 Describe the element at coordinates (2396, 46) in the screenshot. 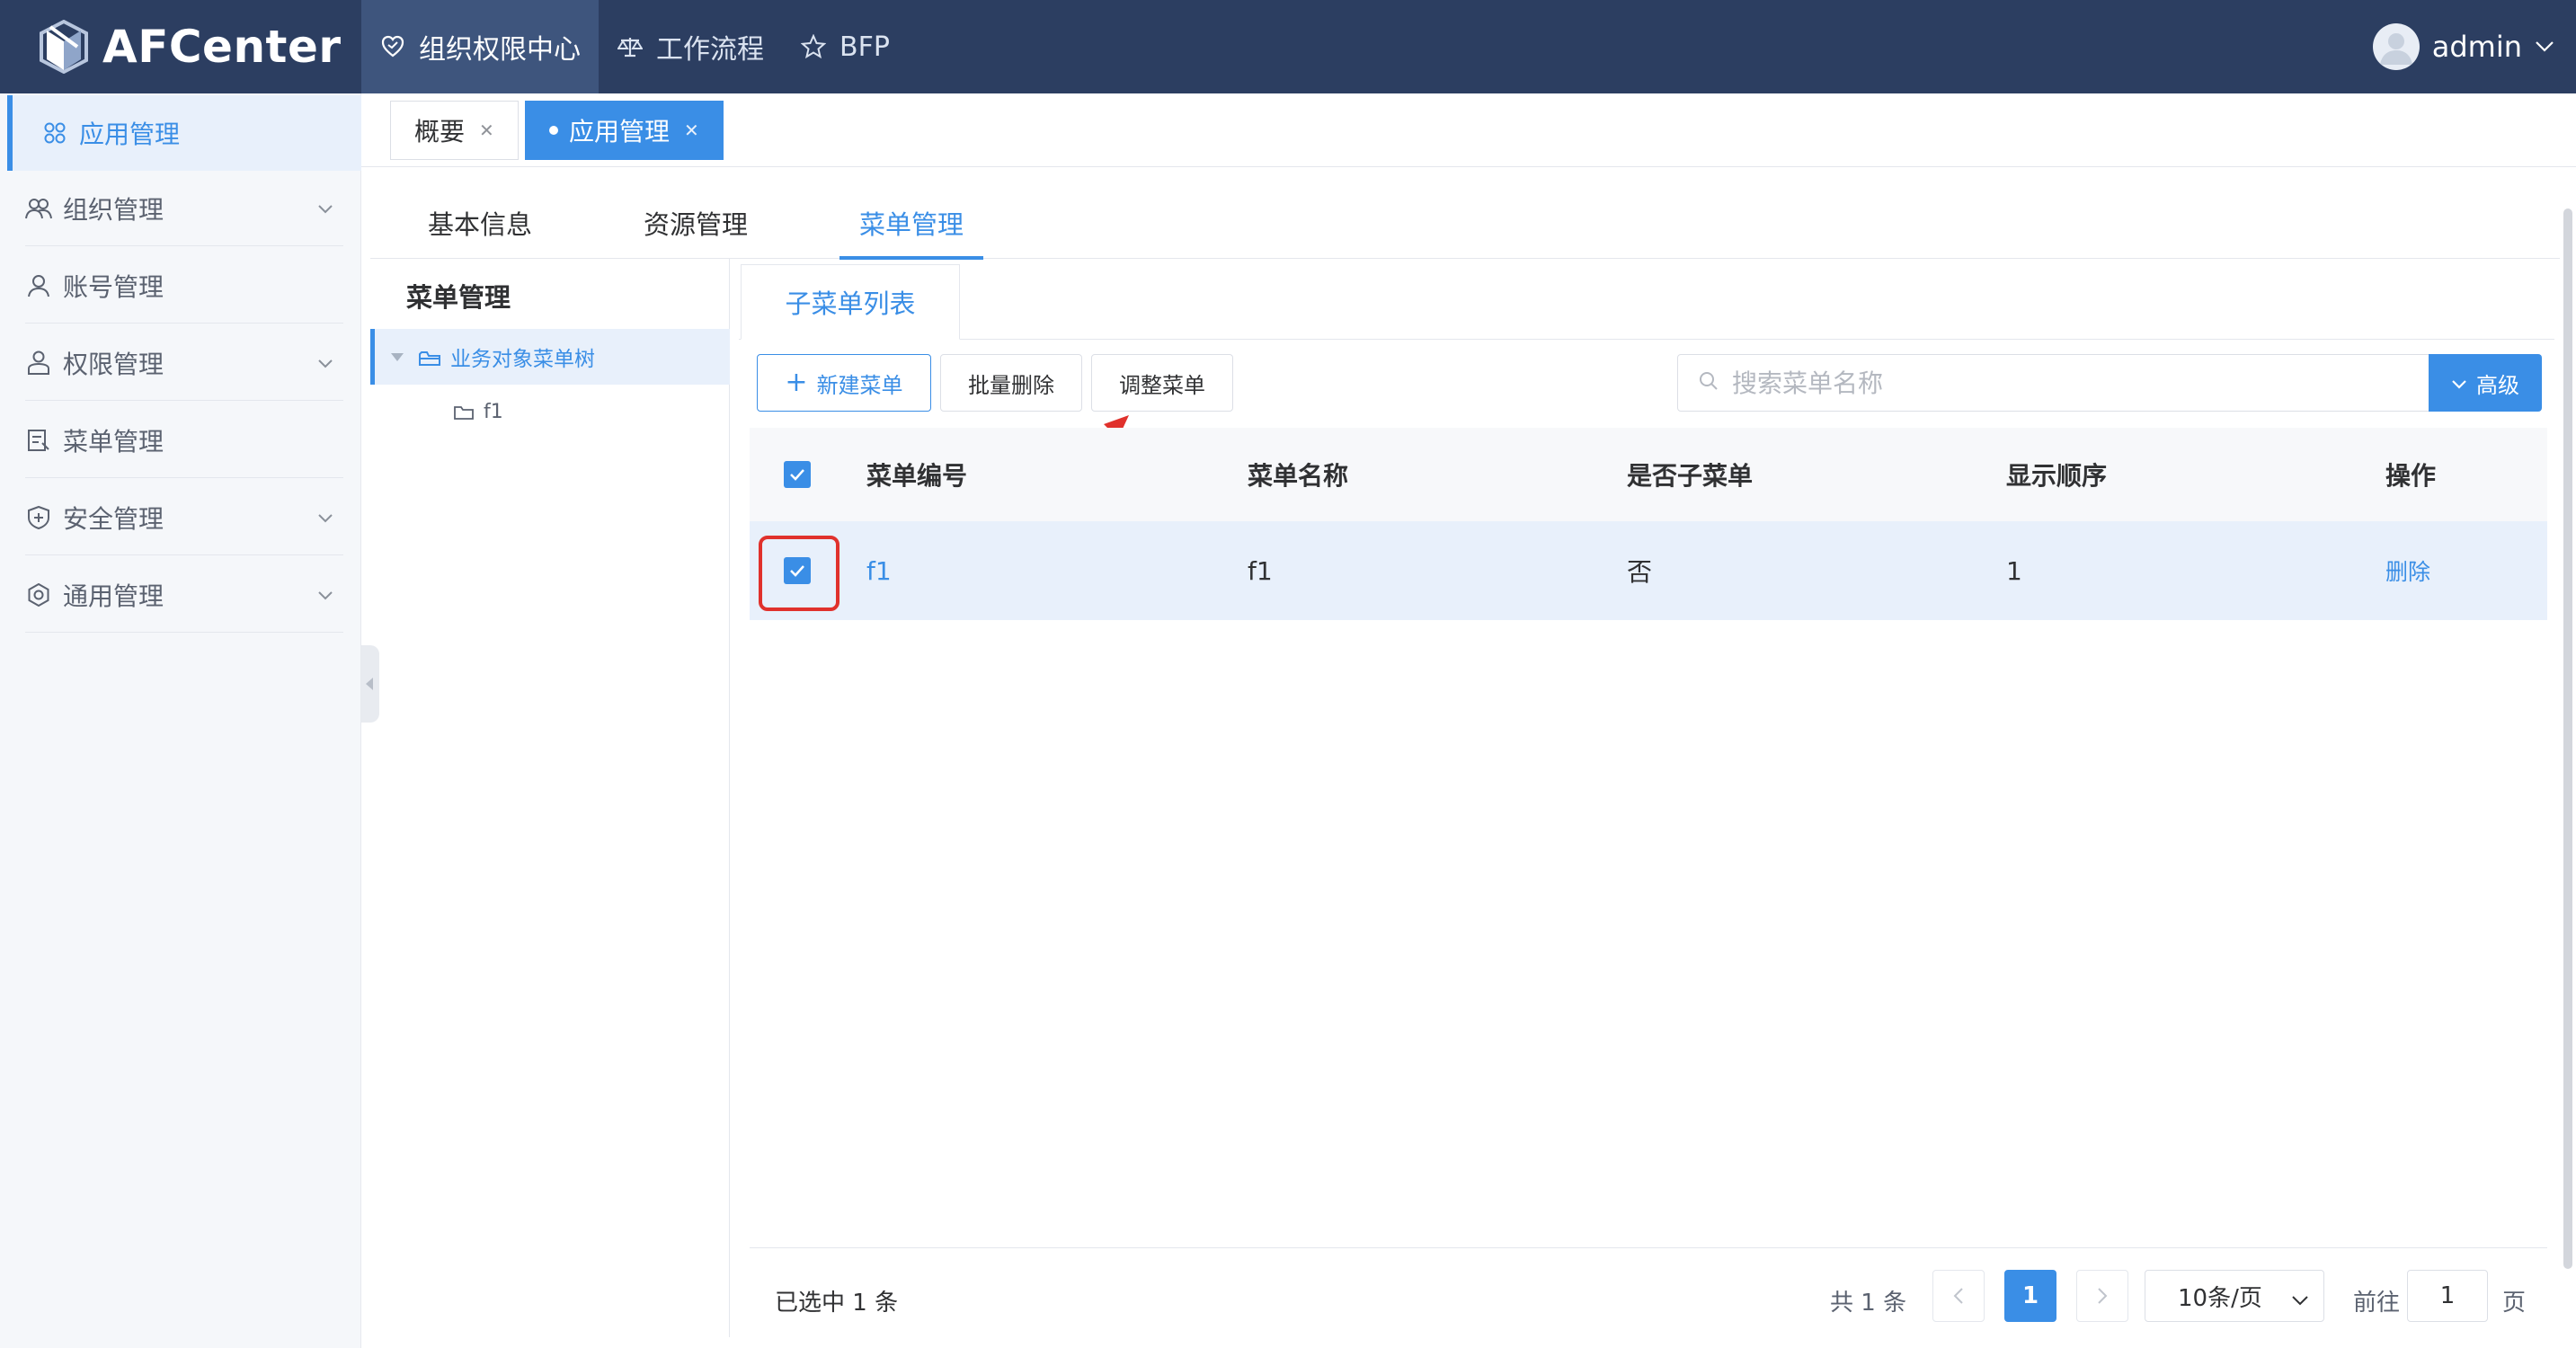

I see `avatar` at that location.